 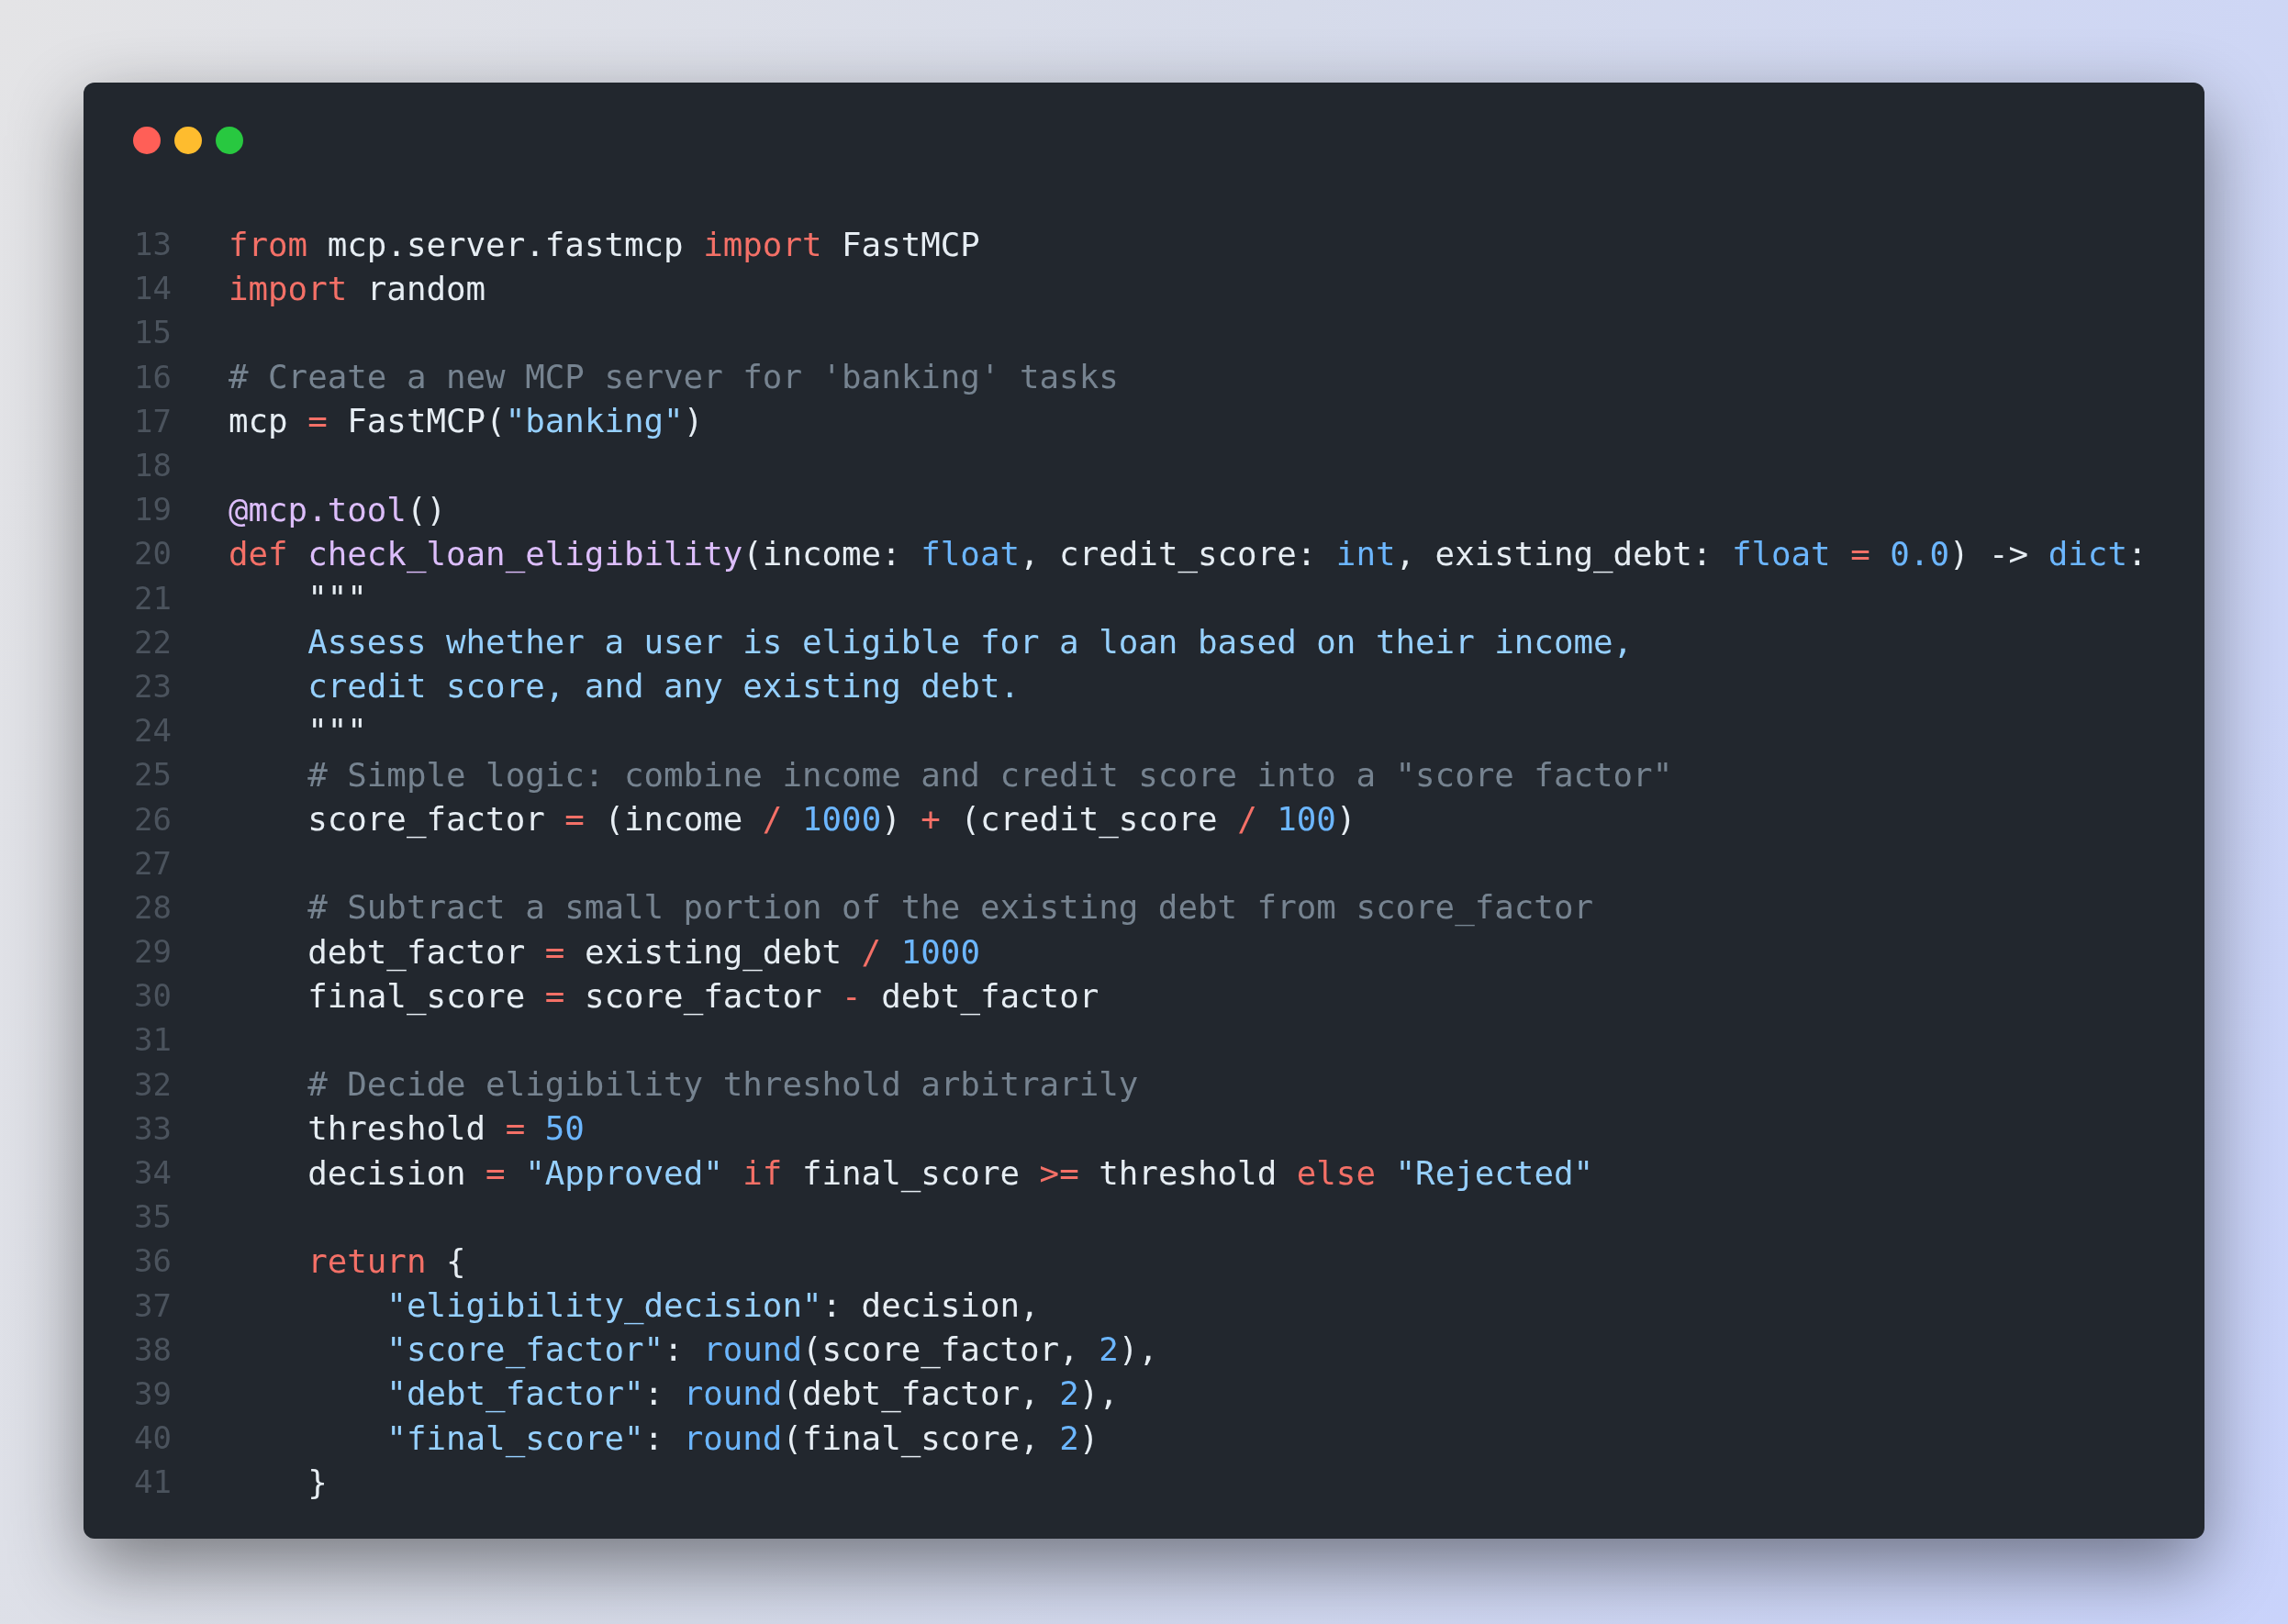 I want to click on code-line: "final_score": round(final_score, 2), so click(x=742, y=1437).